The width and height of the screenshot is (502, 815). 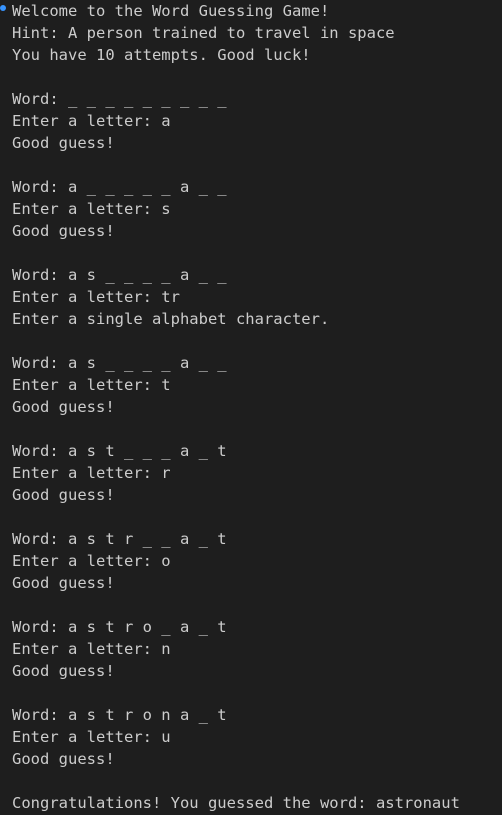 I want to click on input-line: Enter a letter: t, so click(x=91, y=385).